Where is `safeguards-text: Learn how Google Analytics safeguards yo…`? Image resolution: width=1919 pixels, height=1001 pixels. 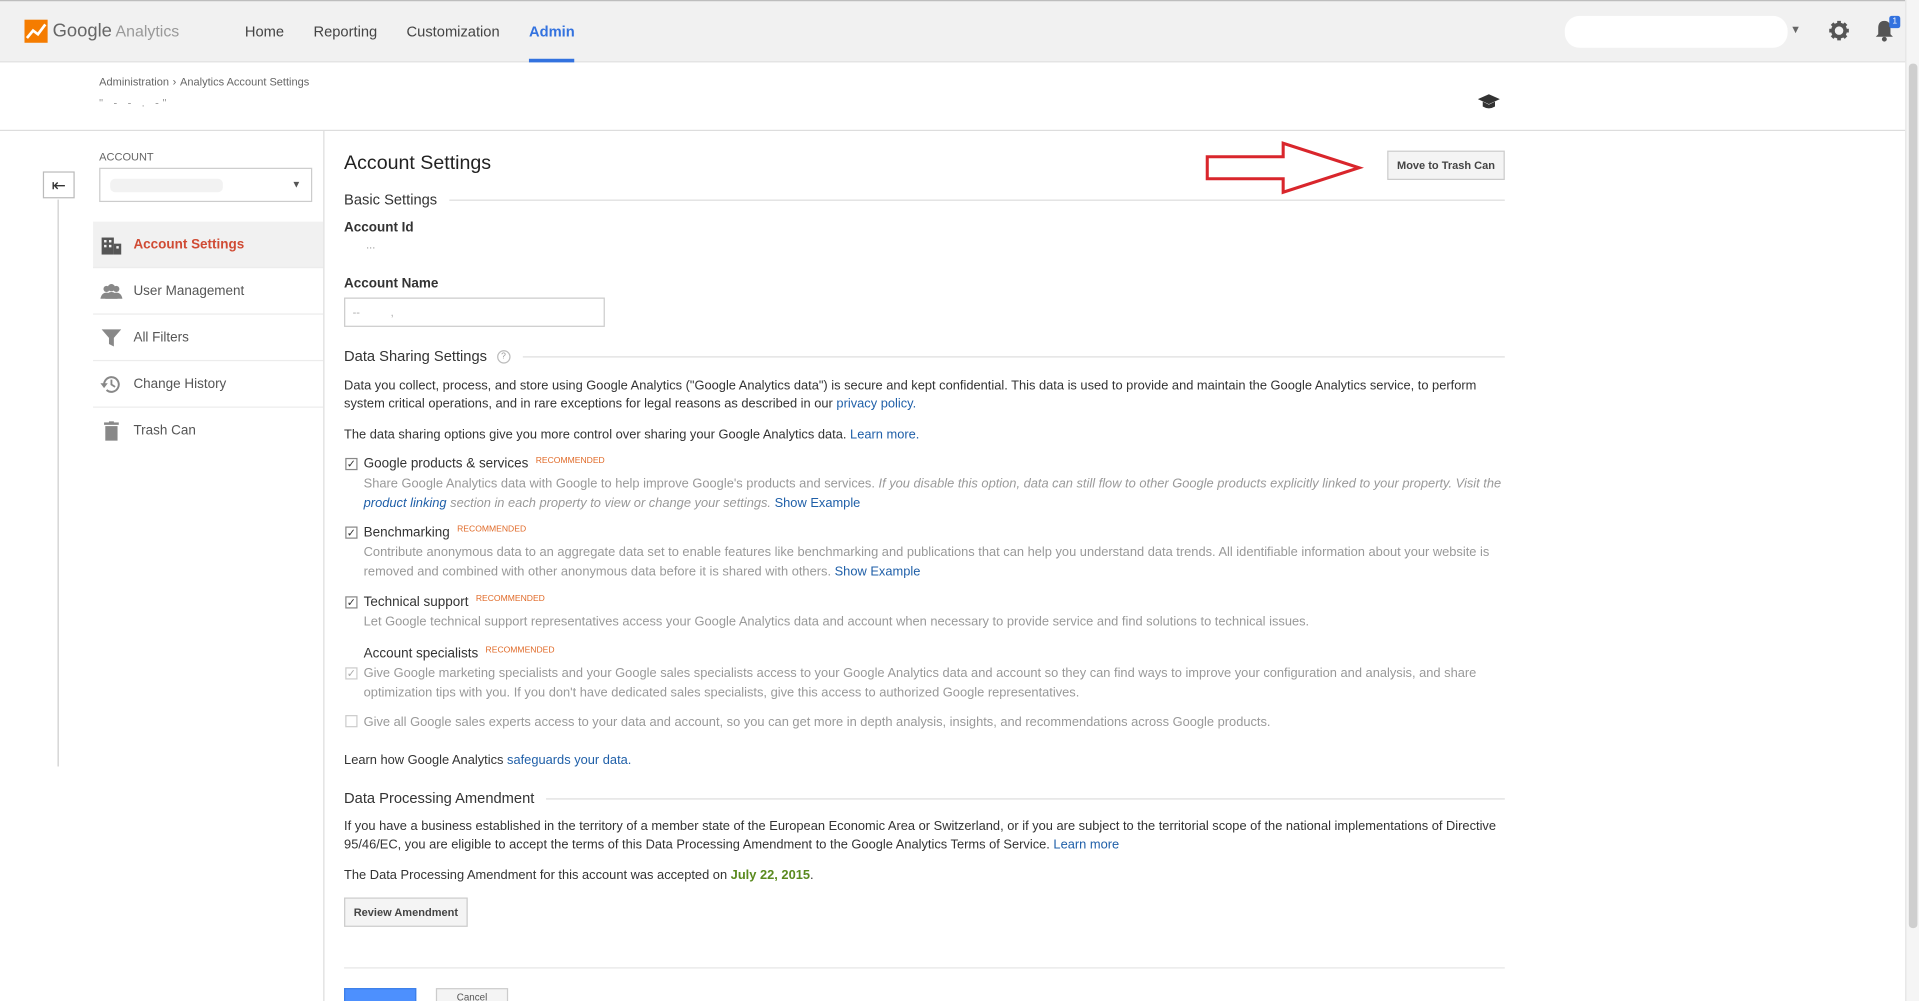 safeguards-text: Learn how Google Analytics safeguards yo… is located at coordinates (922, 761).